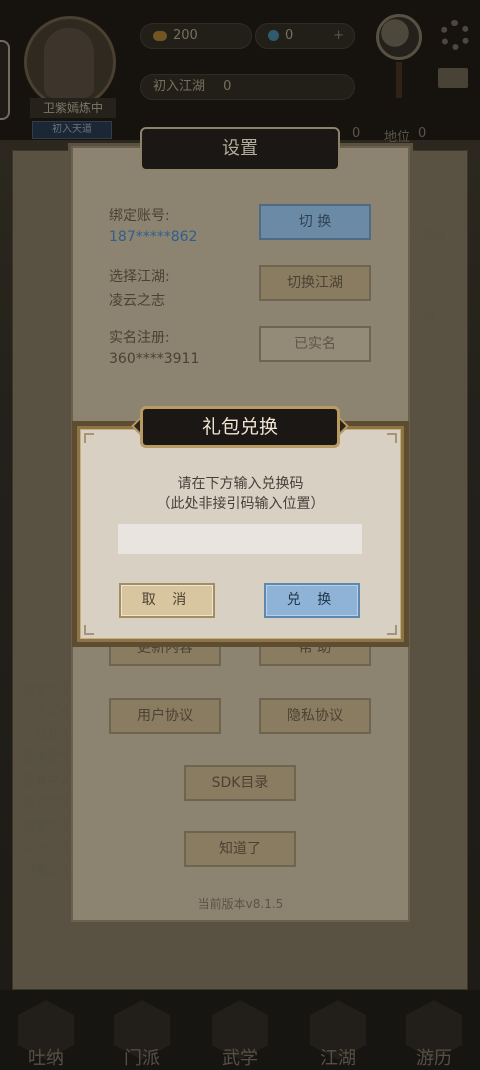 The image size is (480, 1070). What do you see at coordinates (165, 716) in the screenshot?
I see `user-agreement-button: 用户协议` at bounding box center [165, 716].